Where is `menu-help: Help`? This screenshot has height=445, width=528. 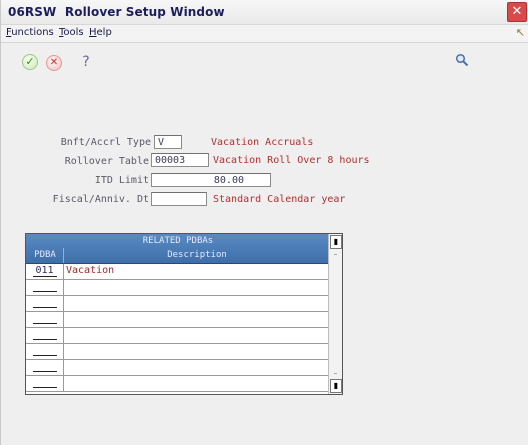 menu-help: Help is located at coordinates (100, 32).